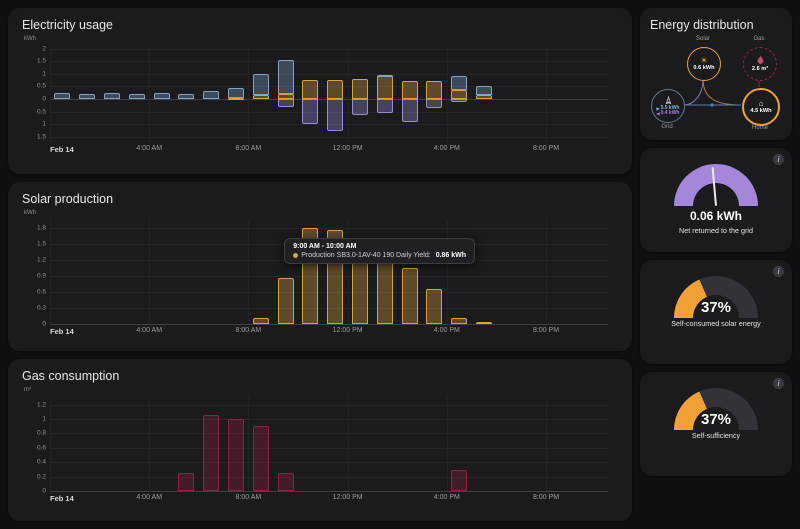 The image size is (800, 529). I want to click on tooltip-value: 0.86 kWh, so click(451, 256).